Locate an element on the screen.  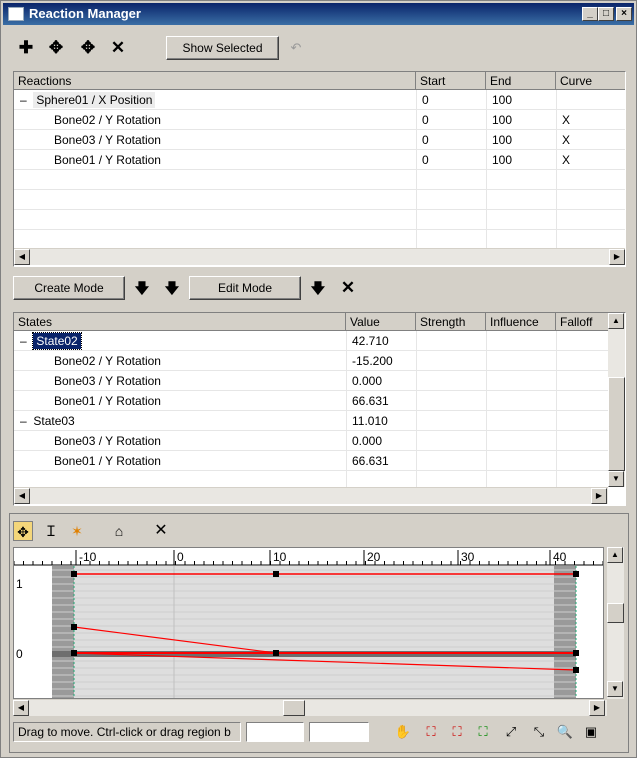
column-start: Start is located at coordinates (451, 81).